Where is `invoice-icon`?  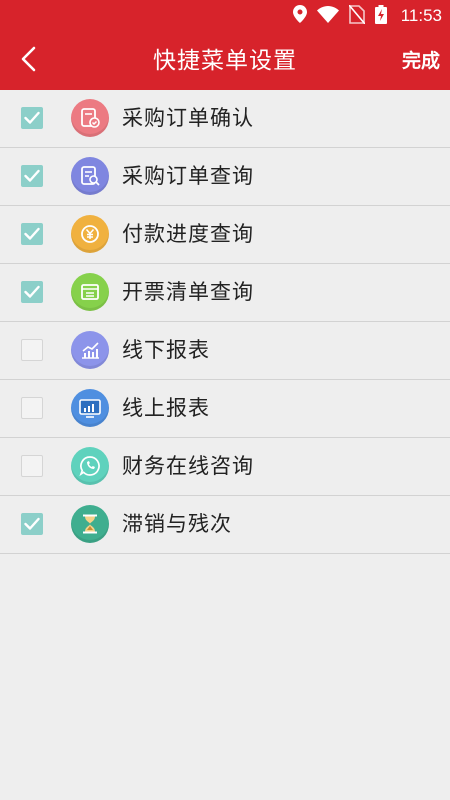
invoice-icon is located at coordinates (90, 292).